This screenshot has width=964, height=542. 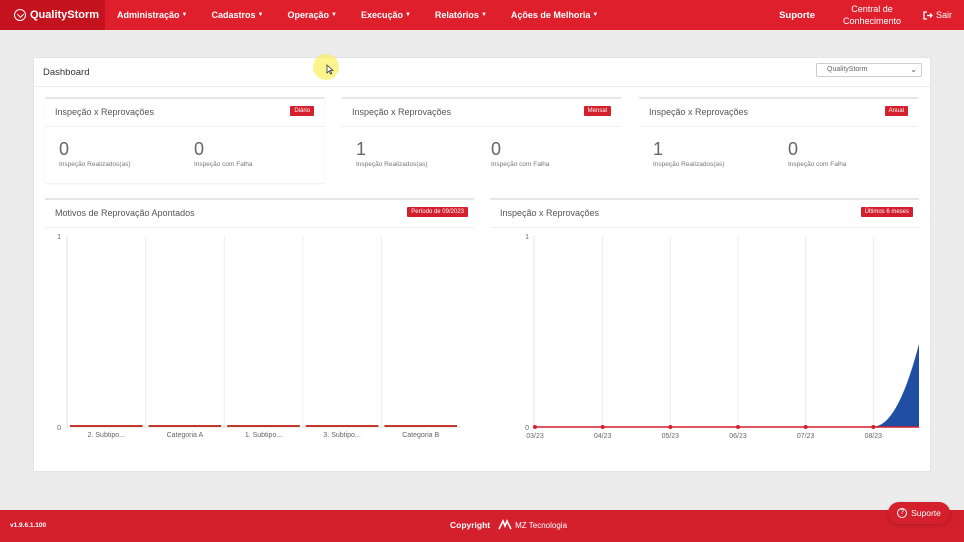 What do you see at coordinates (64, 149) in the screenshot?
I see `realizados-value: 0` at bounding box center [64, 149].